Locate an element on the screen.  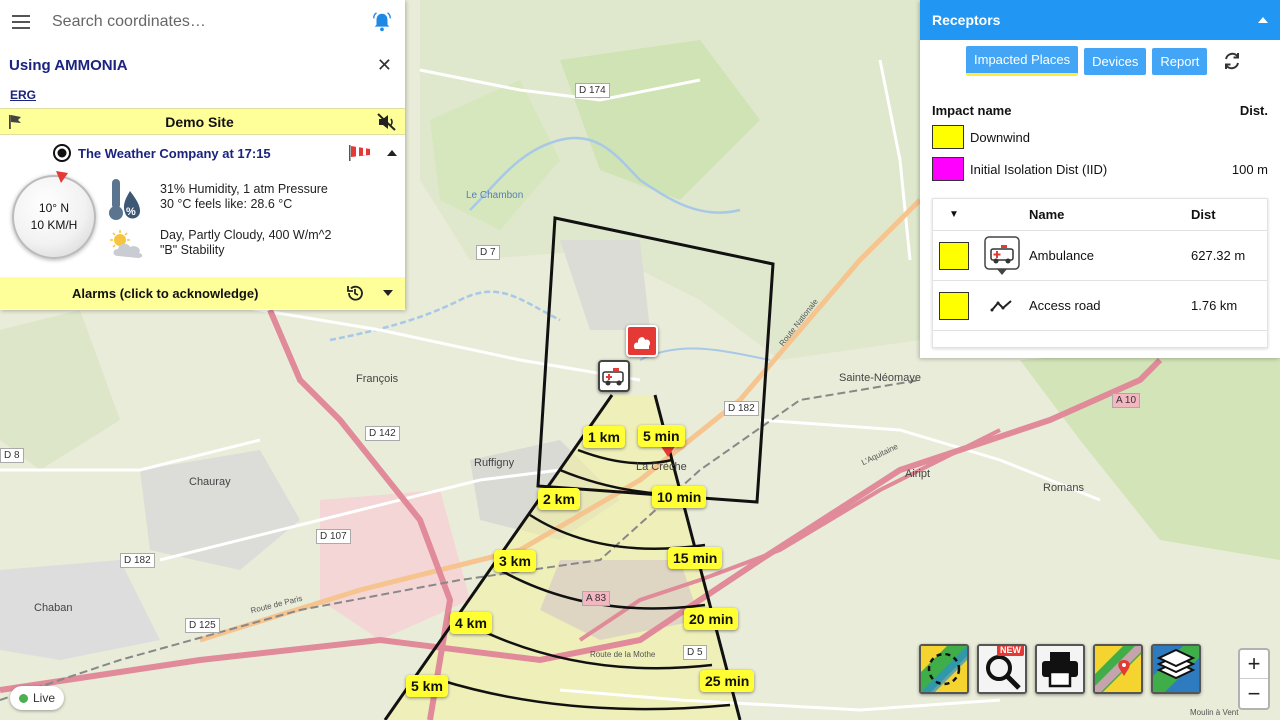
map-pin-icon is located at coordinates (1118, 669).